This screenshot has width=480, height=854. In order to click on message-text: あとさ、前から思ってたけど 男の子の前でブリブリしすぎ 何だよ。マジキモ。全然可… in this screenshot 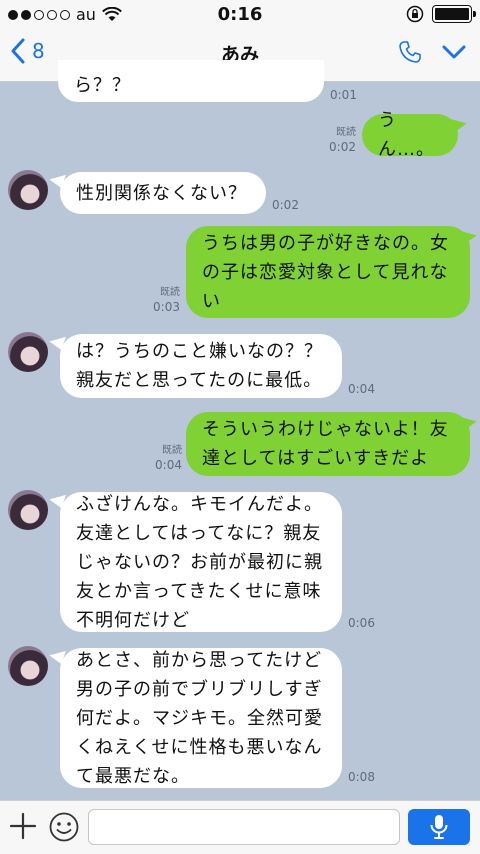, I will do `click(199, 718)`.